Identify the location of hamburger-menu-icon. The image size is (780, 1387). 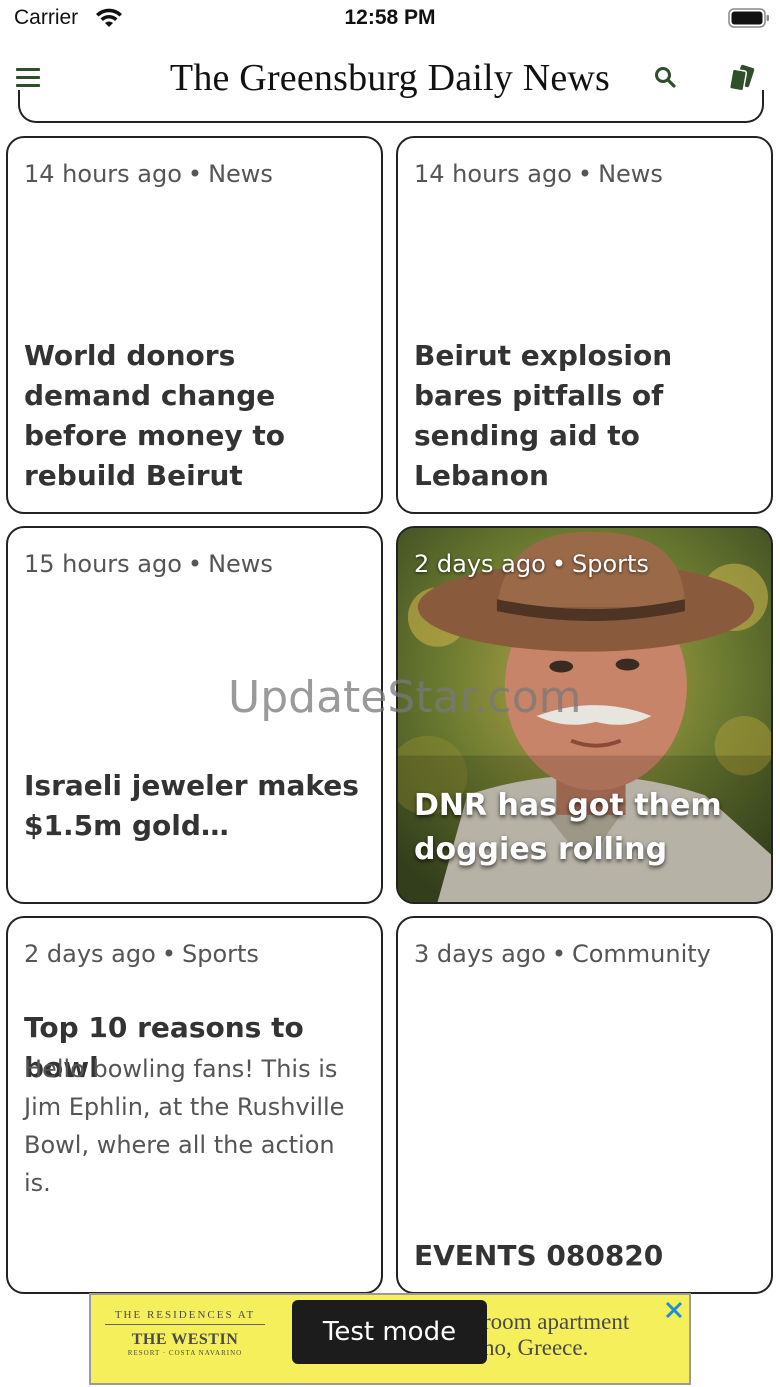
(28, 78).